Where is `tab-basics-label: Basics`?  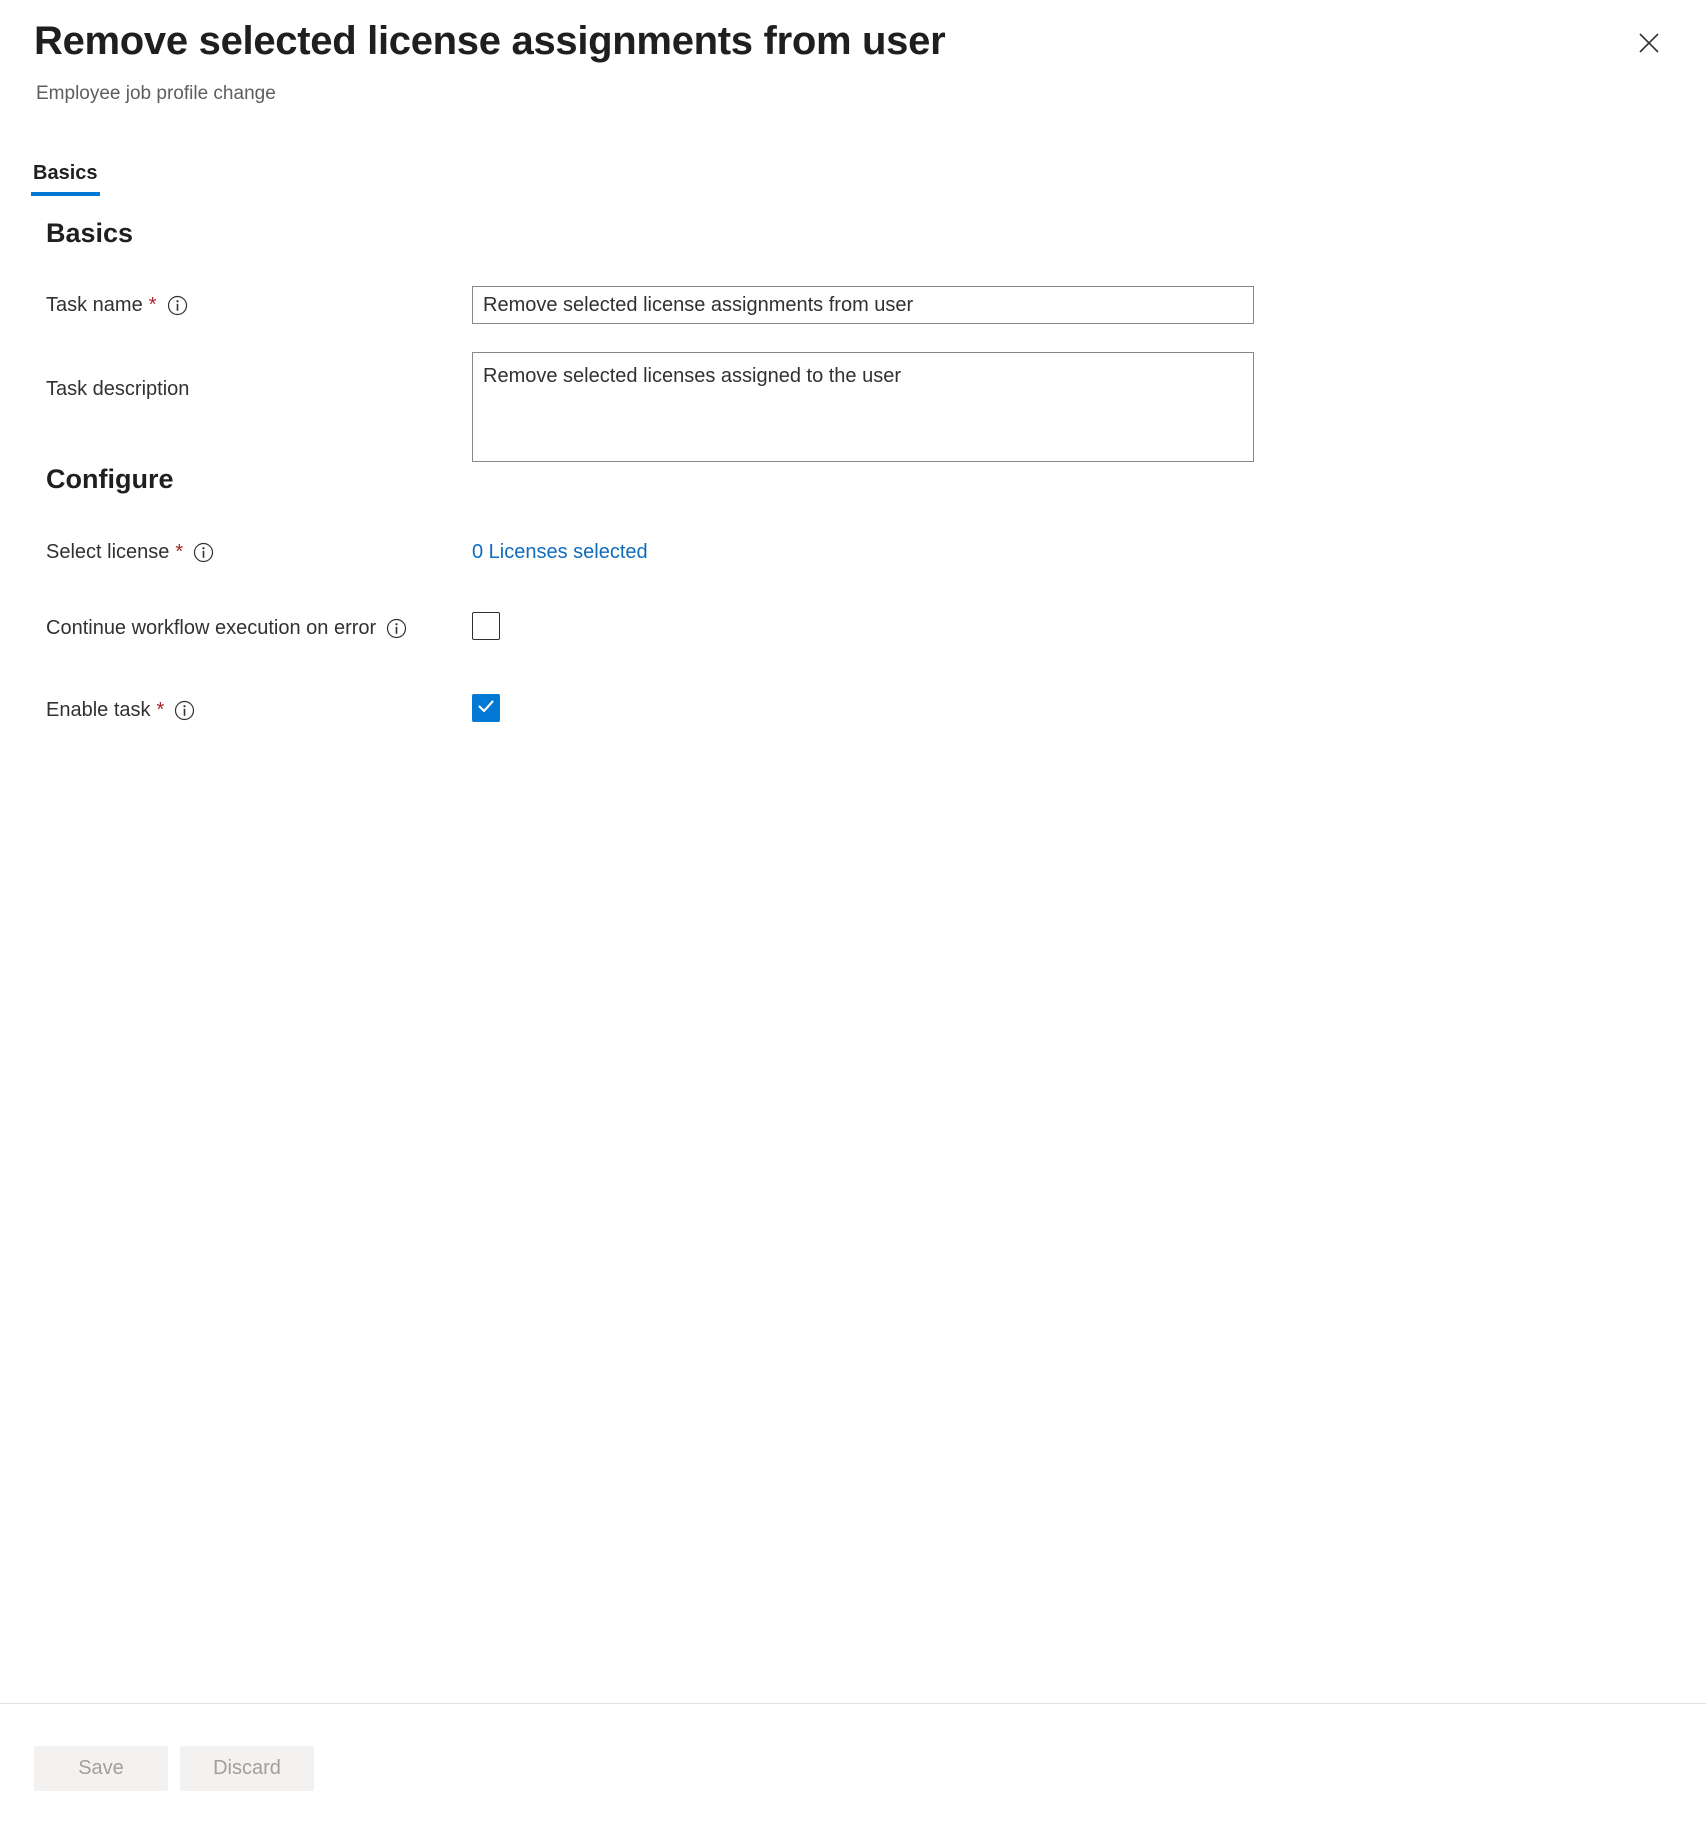
tab-basics-label: Basics is located at coordinates (65, 173).